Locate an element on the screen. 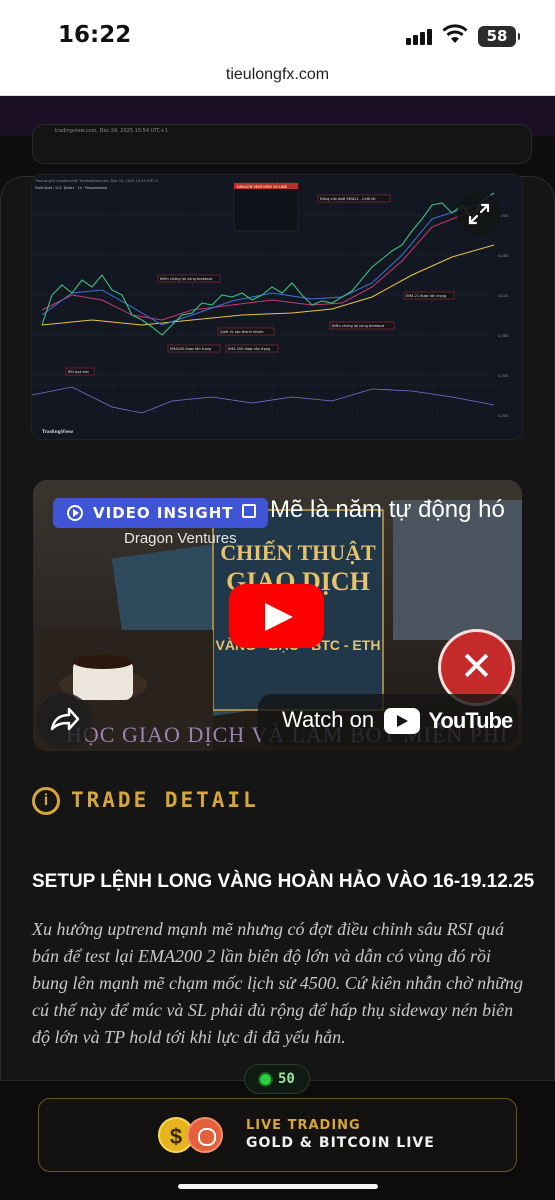  close-icon: ✕ is located at coordinates (476, 667).